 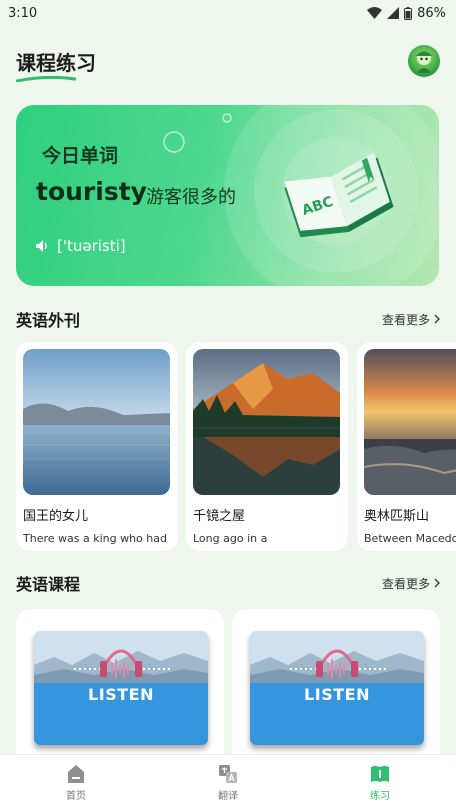 What do you see at coordinates (230, 538) in the screenshot?
I see `journal-subtitle: Long ago in a` at bounding box center [230, 538].